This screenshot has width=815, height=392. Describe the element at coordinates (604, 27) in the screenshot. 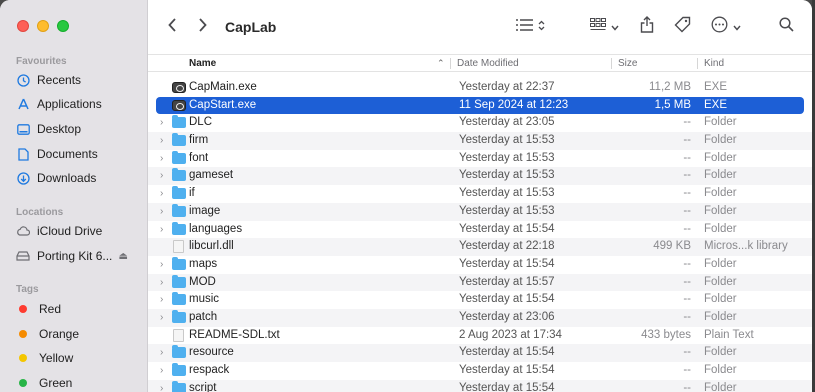

I see `group-button` at that location.